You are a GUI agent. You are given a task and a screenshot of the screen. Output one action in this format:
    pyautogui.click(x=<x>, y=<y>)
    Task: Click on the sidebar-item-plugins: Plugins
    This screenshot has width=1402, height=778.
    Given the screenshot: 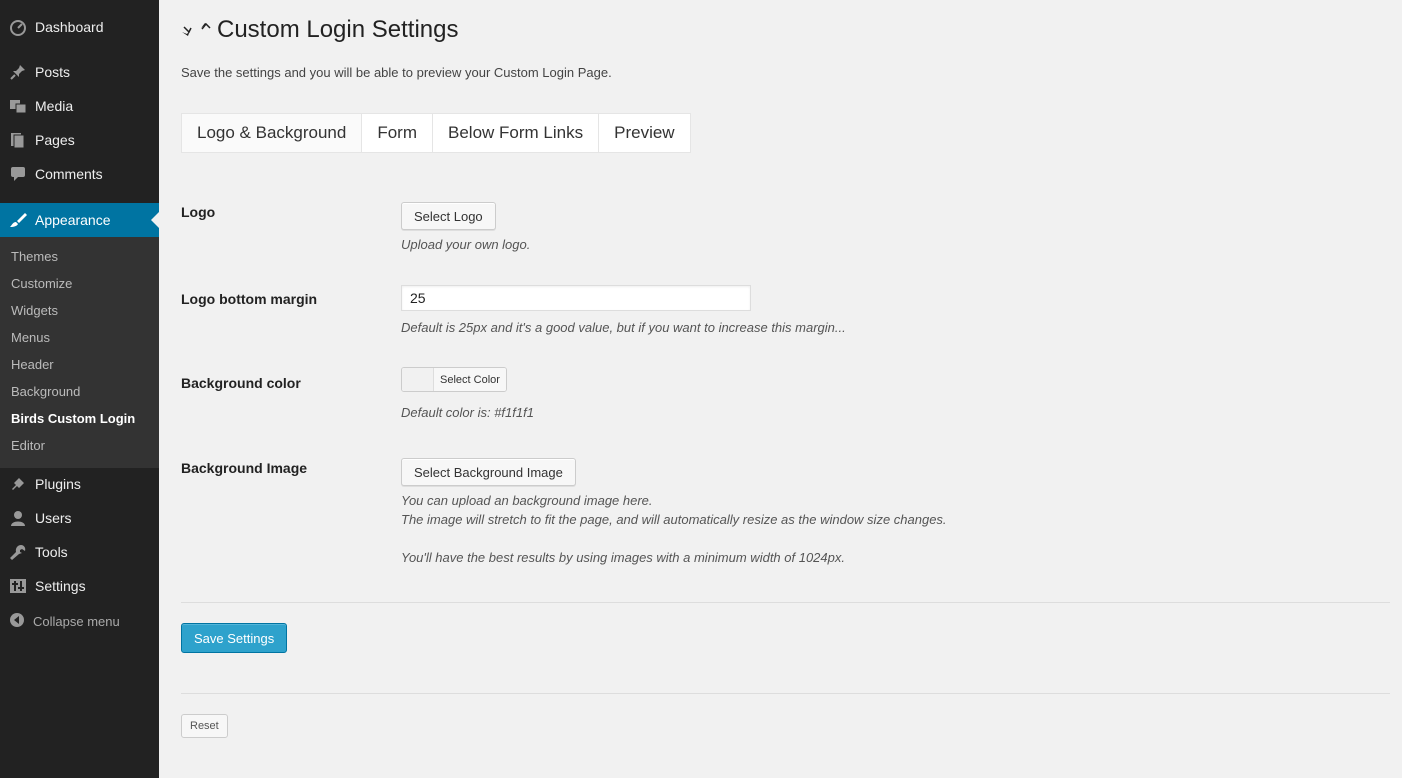 What is the action you would take?
    pyautogui.click(x=79, y=484)
    